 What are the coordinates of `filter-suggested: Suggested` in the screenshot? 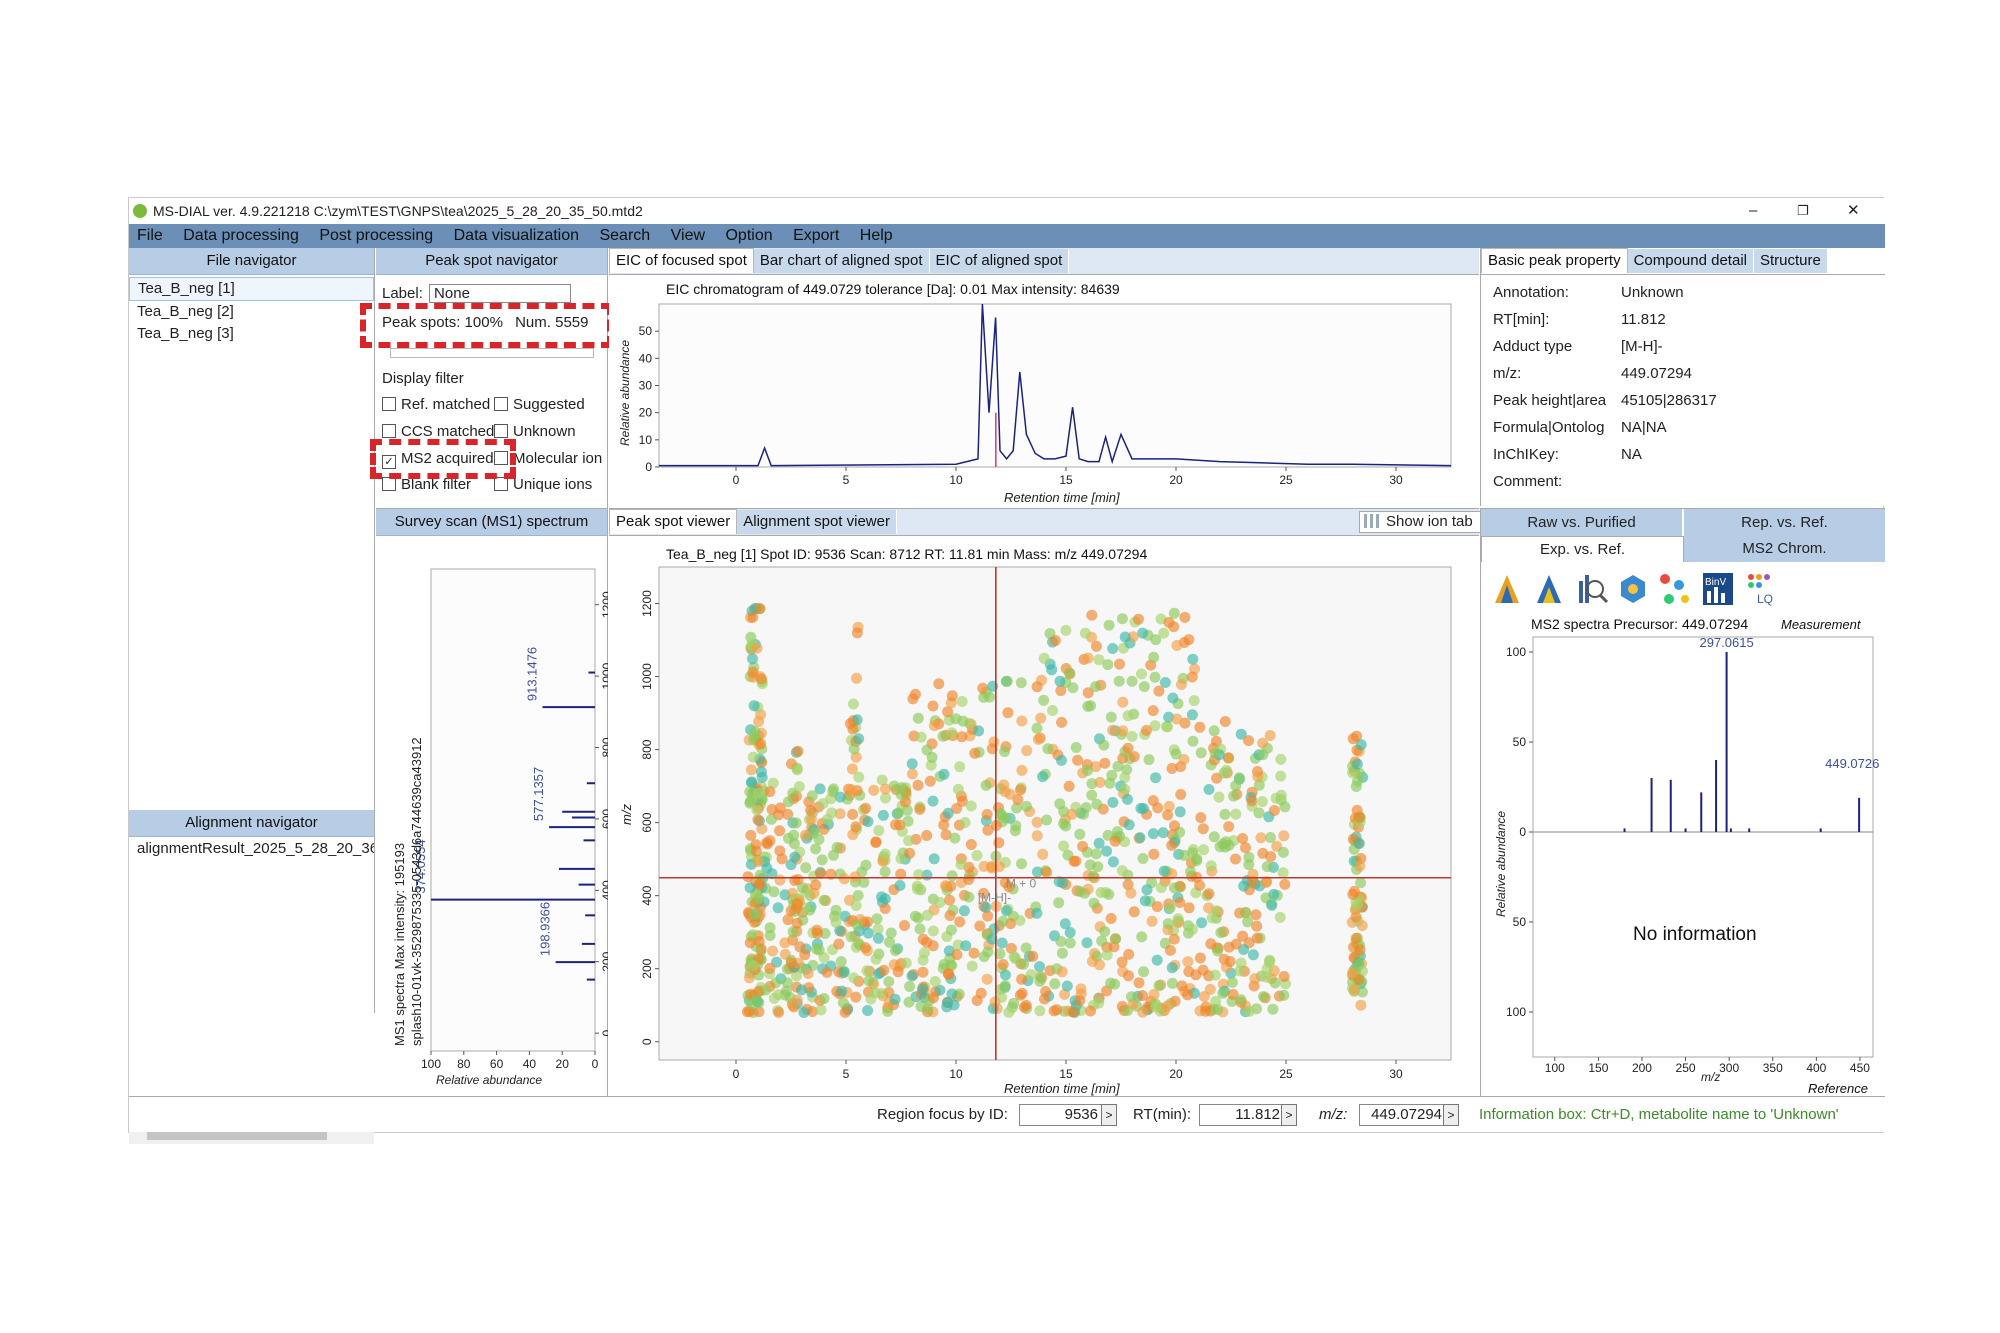 It's located at (539, 404).